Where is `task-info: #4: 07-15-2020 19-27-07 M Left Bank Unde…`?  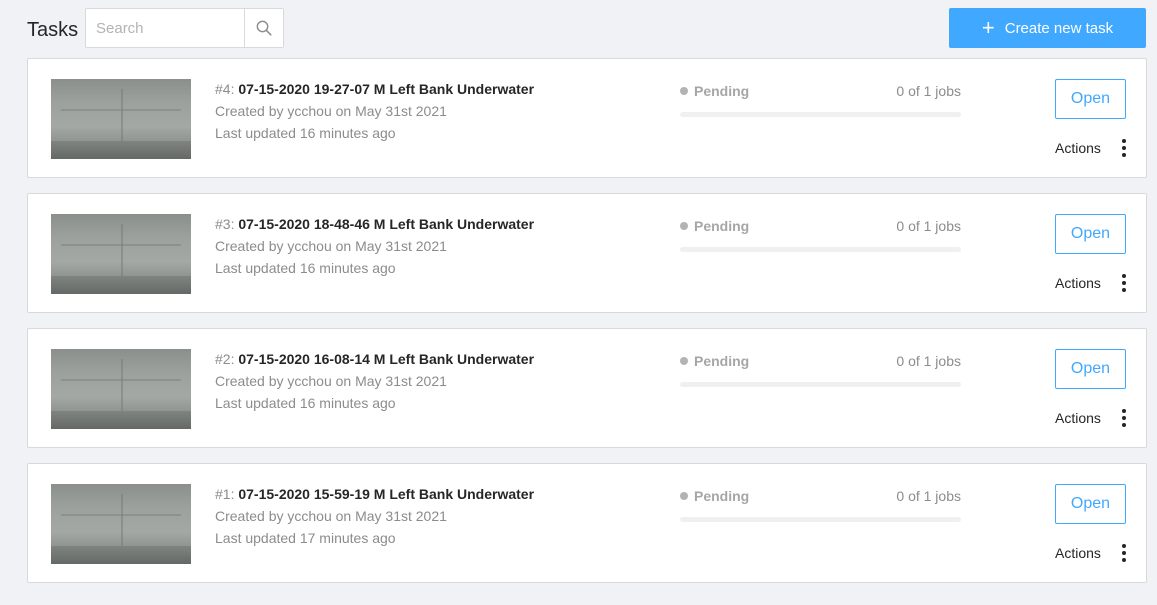 task-info: #4: 07-15-2020 19-27-07 M Left Bank Unde… is located at coordinates (374, 114).